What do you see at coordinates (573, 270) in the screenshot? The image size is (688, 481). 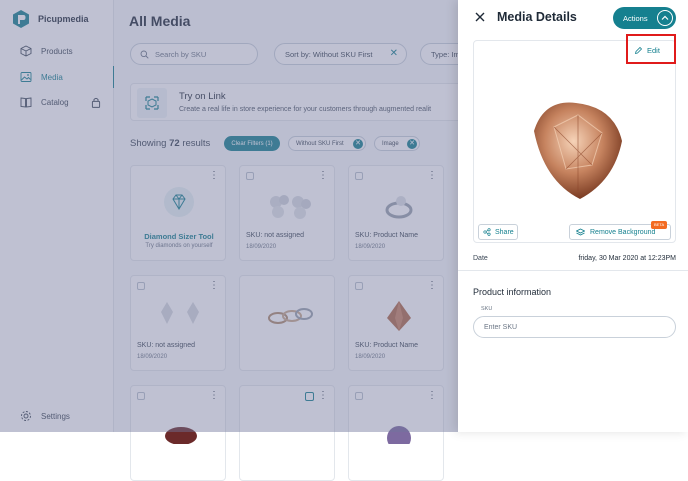 I see `divider` at bounding box center [573, 270].